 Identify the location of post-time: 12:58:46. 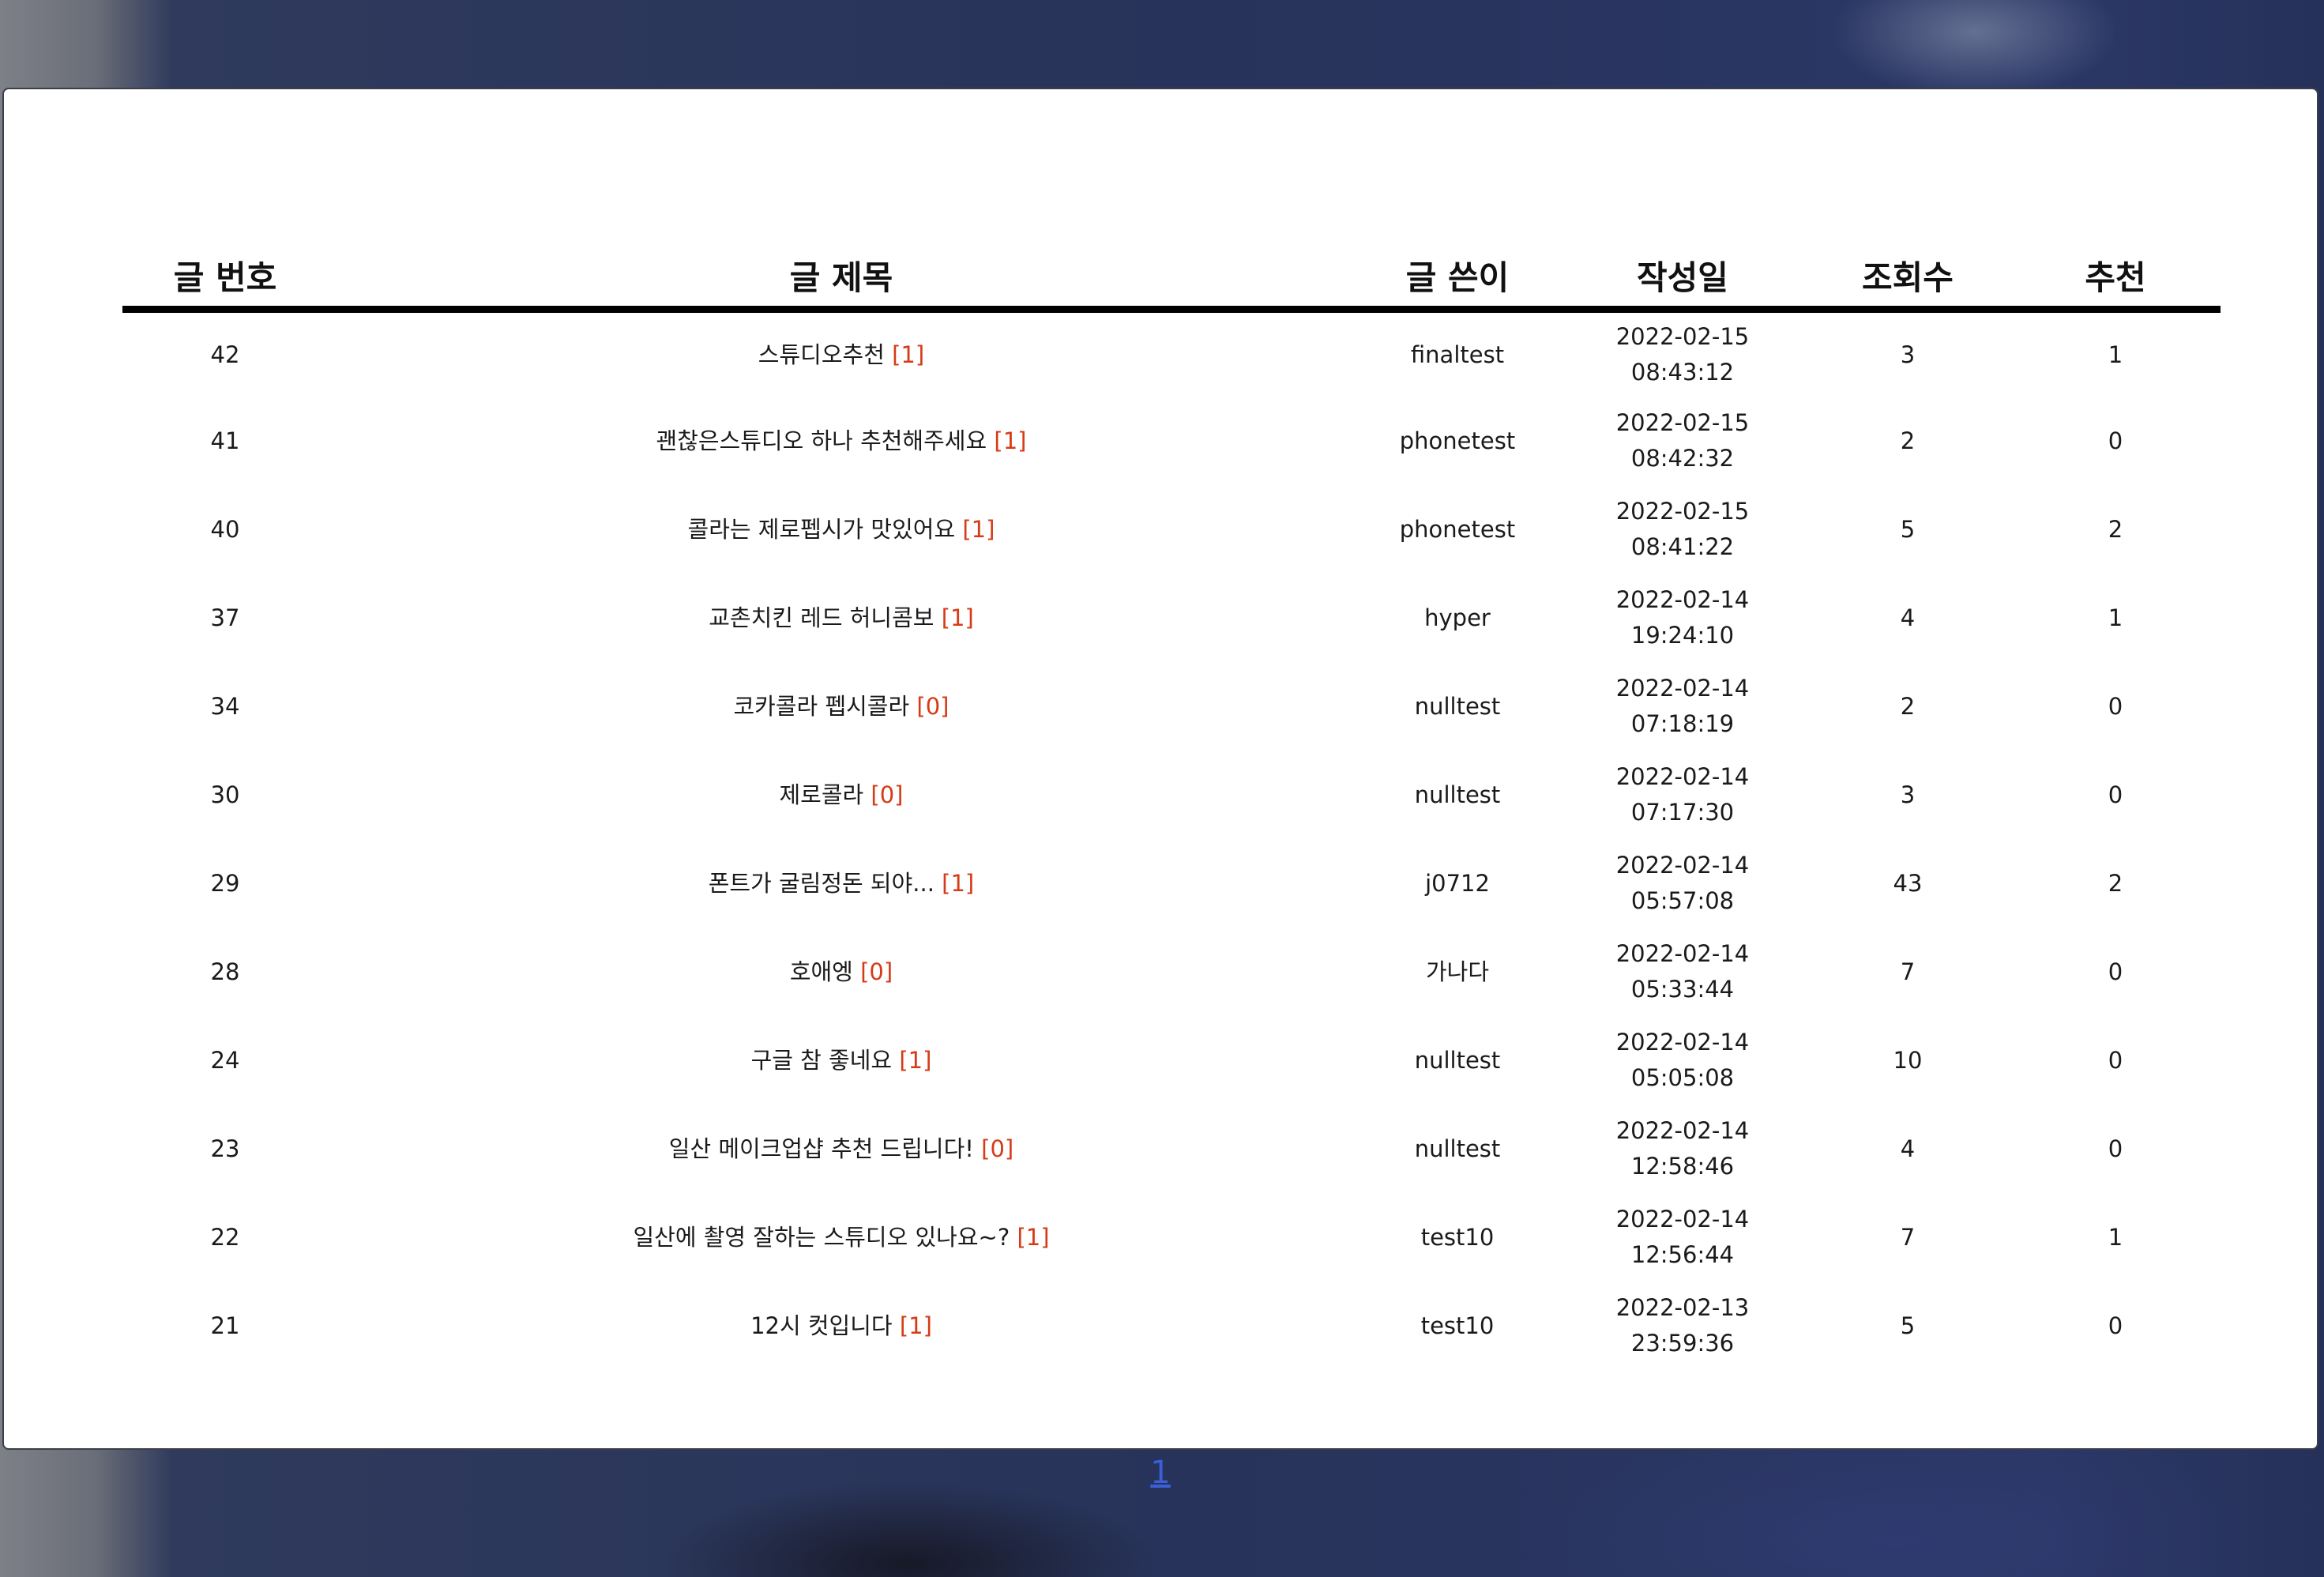
(1683, 1166).